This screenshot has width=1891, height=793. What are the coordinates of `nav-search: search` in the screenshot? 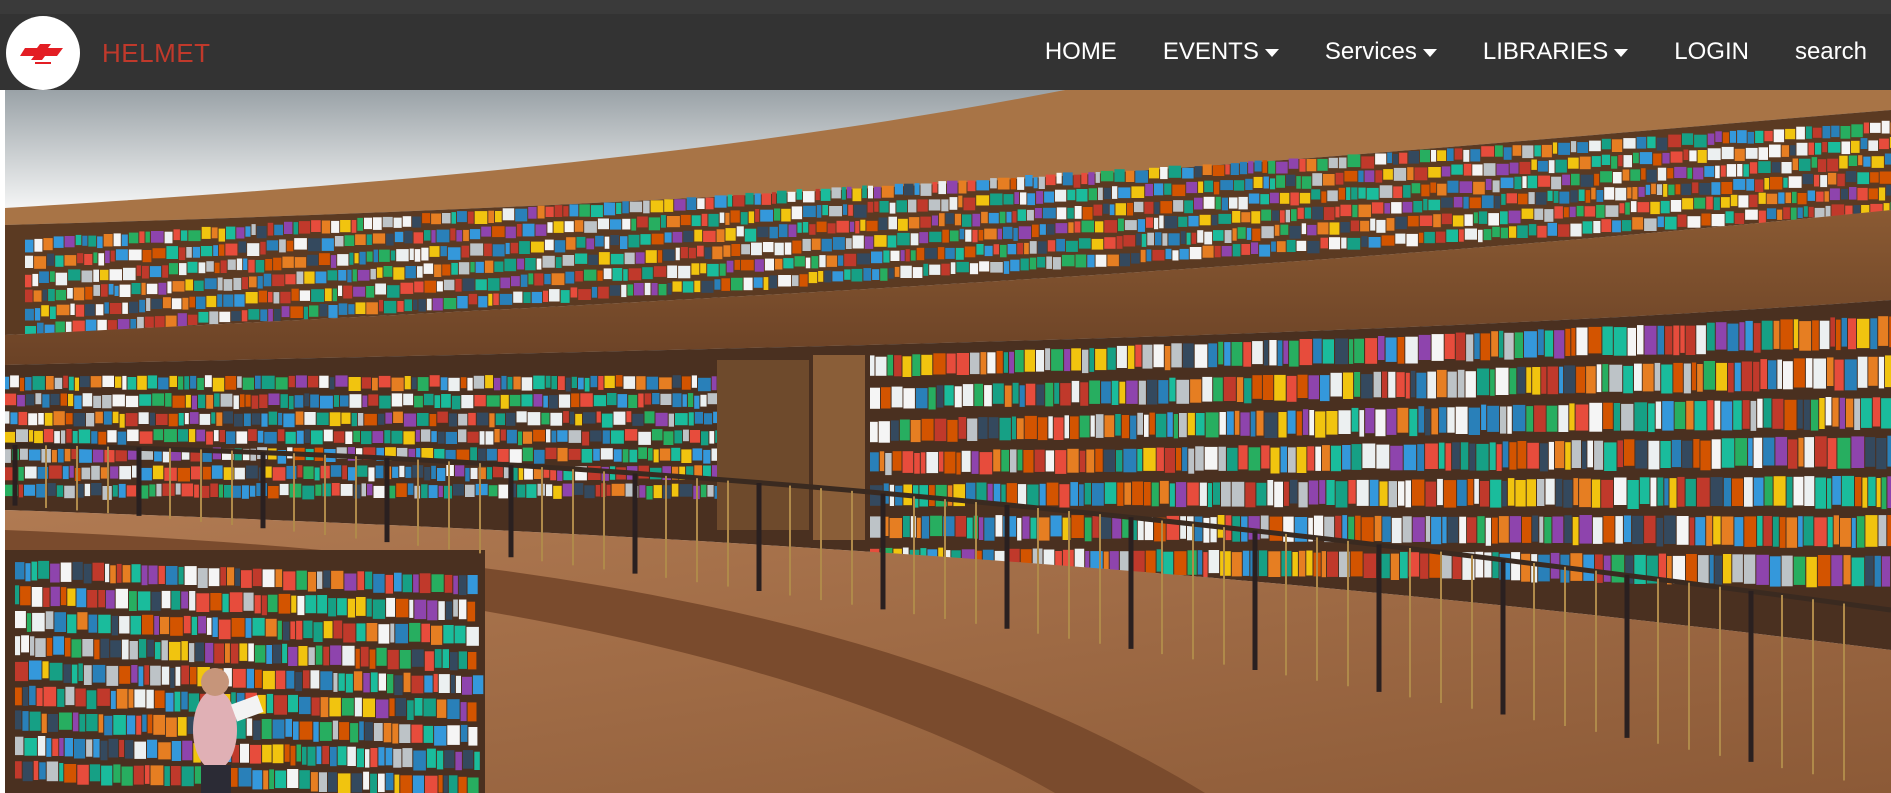 It's located at (1831, 52).